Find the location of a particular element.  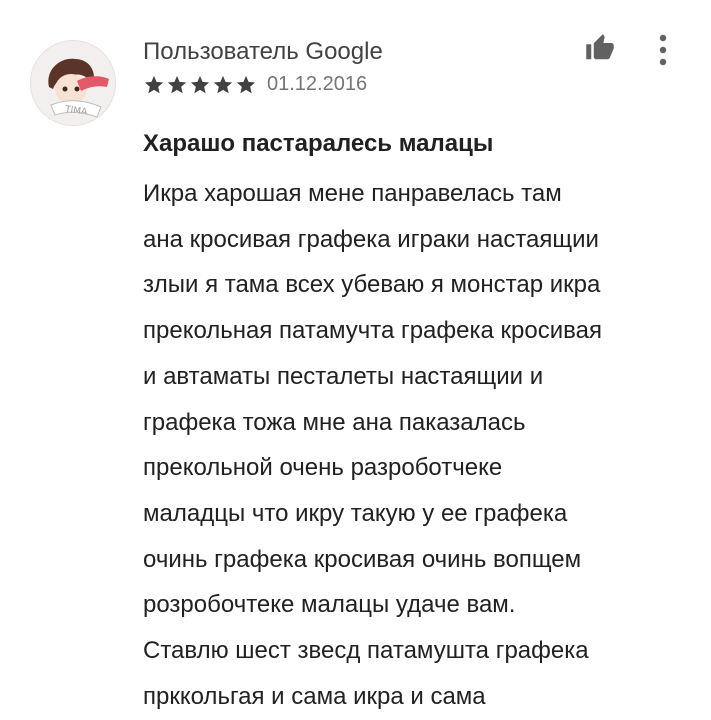

review-body-line: злыи я тама всех убеваю я монстар икра is located at coordinates (372, 285).